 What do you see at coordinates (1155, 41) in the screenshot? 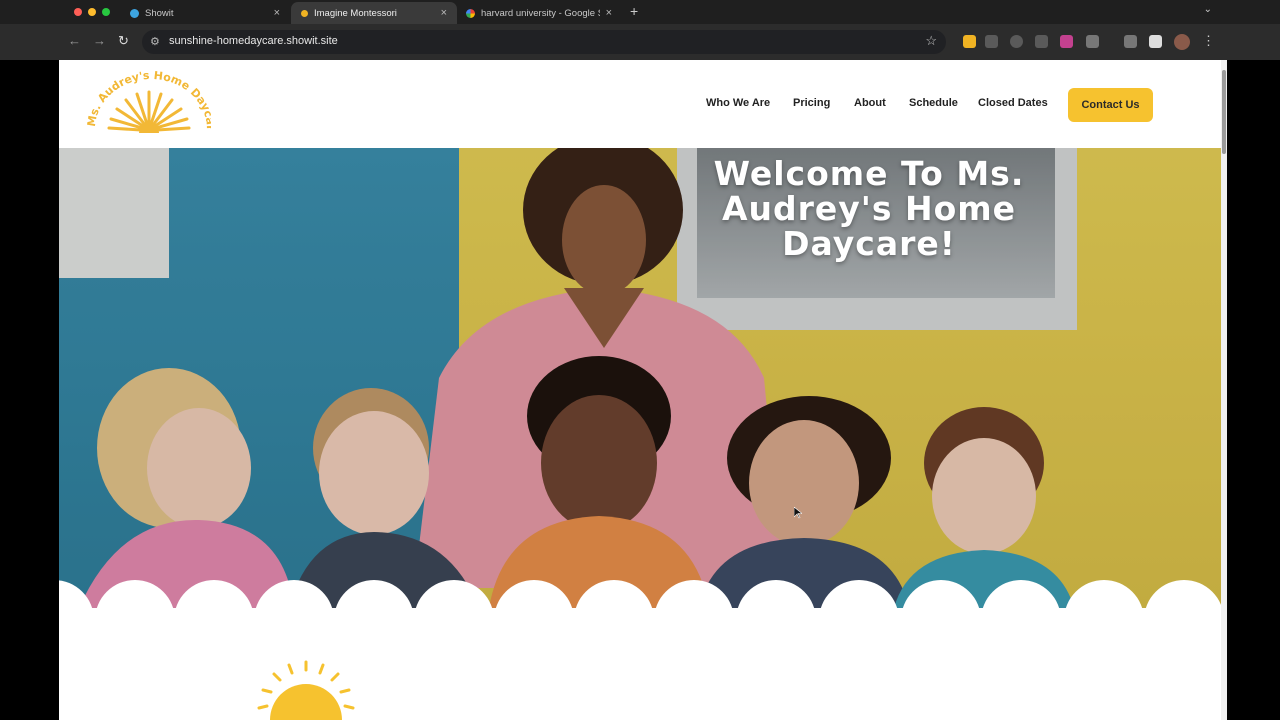
I see `side-panel-icon` at bounding box center [1155, 41].